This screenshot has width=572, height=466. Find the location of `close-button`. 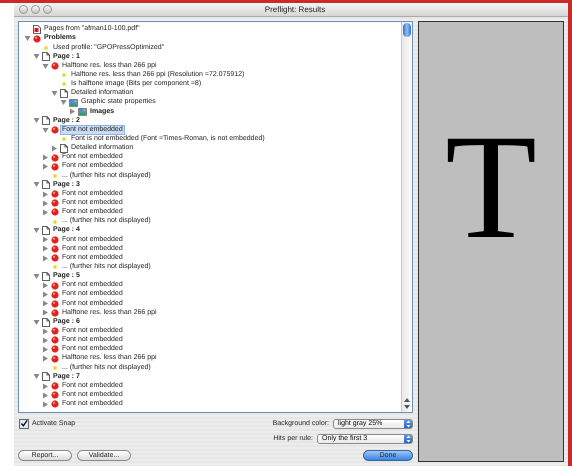

close-button is located at coordinates (23, 9).